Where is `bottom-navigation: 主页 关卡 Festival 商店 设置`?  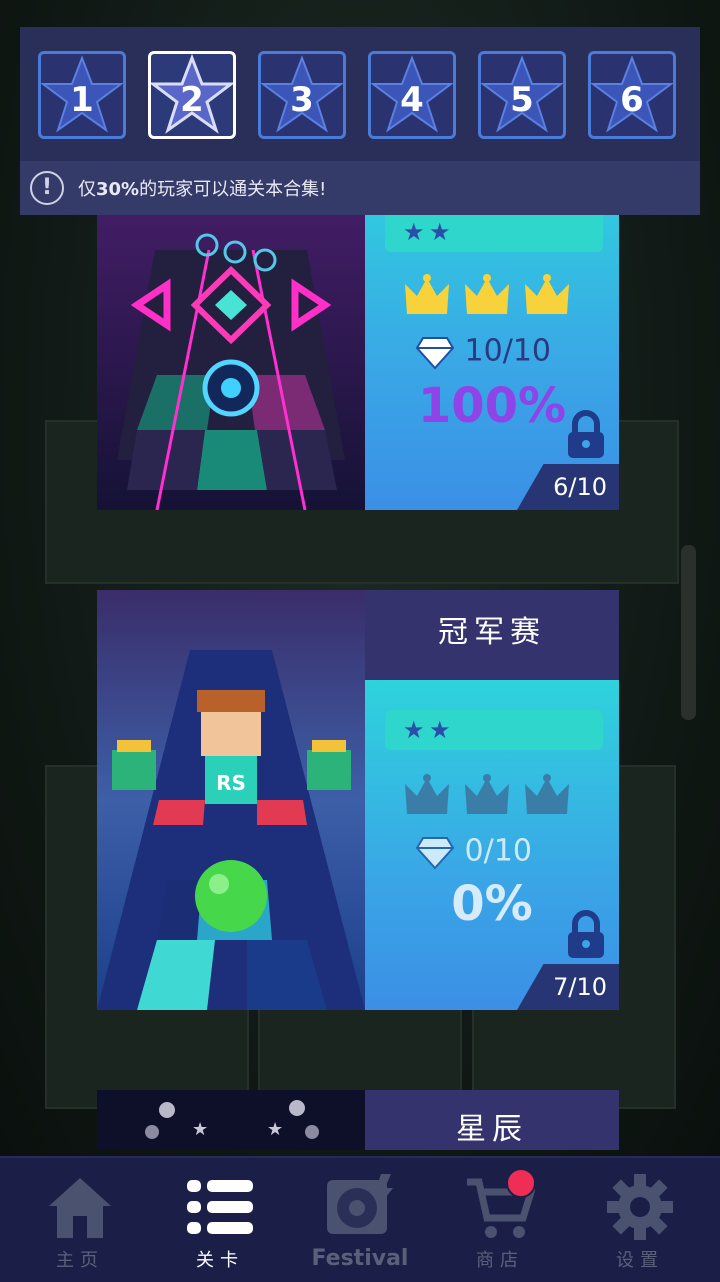 bottom-navigation: 主页 关卡 Festival 商店 设置 is located at coordinates (360, 1219).